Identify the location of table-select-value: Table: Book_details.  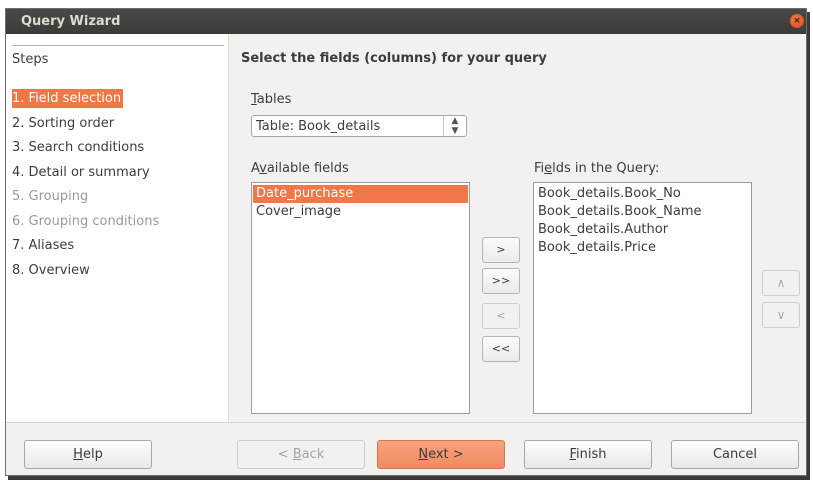
(318, 126).